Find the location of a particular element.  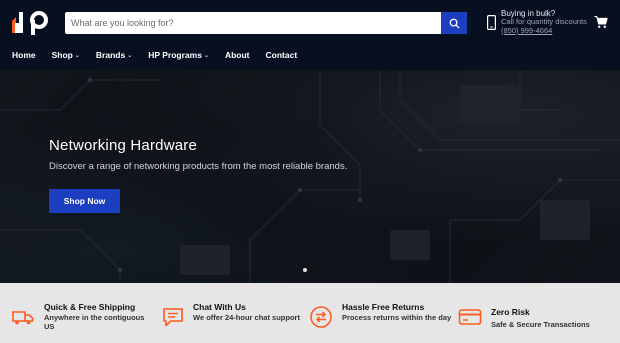

search-icon is located at coordinates (454, 23).